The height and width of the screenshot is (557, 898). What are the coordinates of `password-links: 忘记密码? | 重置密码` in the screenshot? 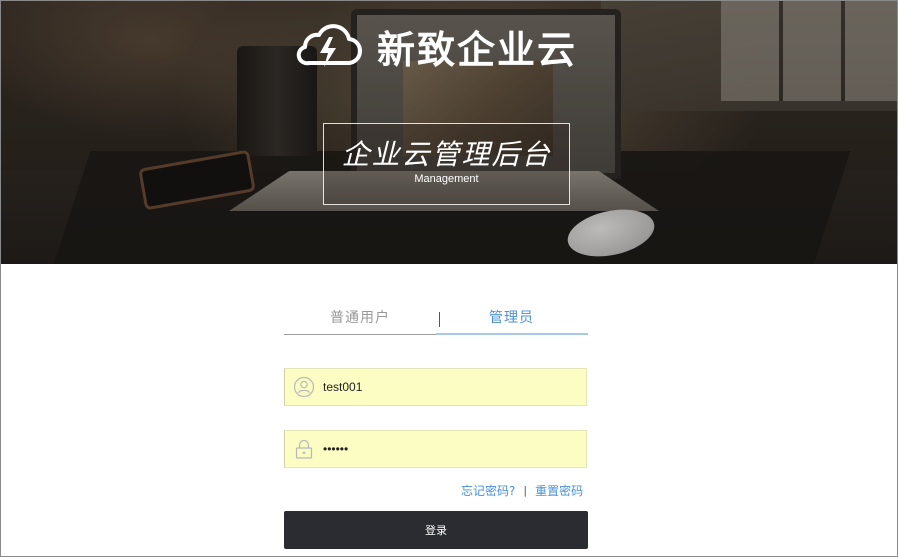 It's located at (522, 490).